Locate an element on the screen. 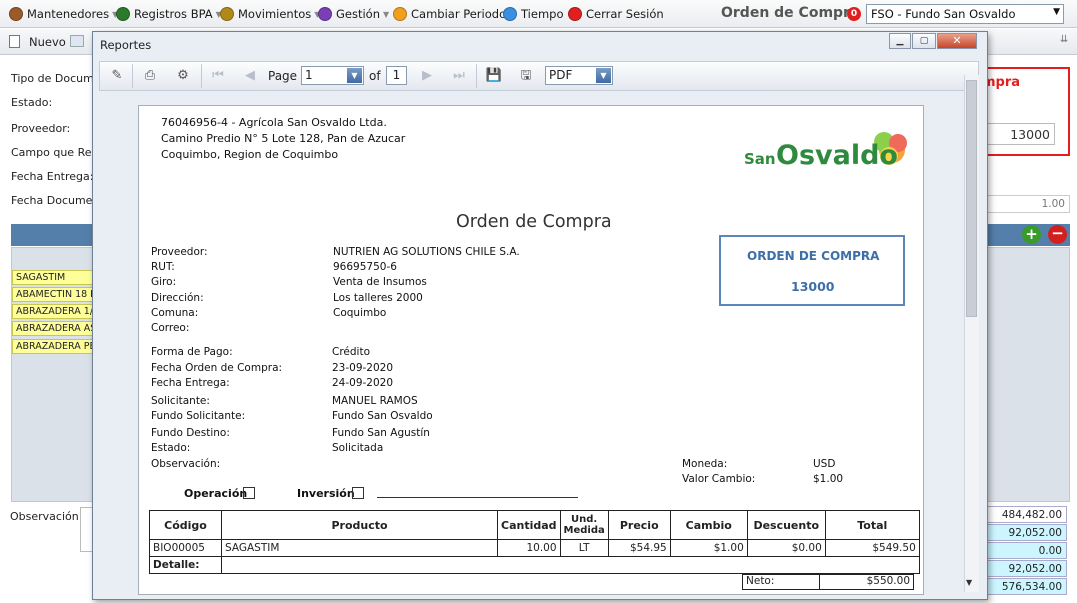  menu-mantenedores: Mantenedores ▼ is located at coordinates (63, 14).